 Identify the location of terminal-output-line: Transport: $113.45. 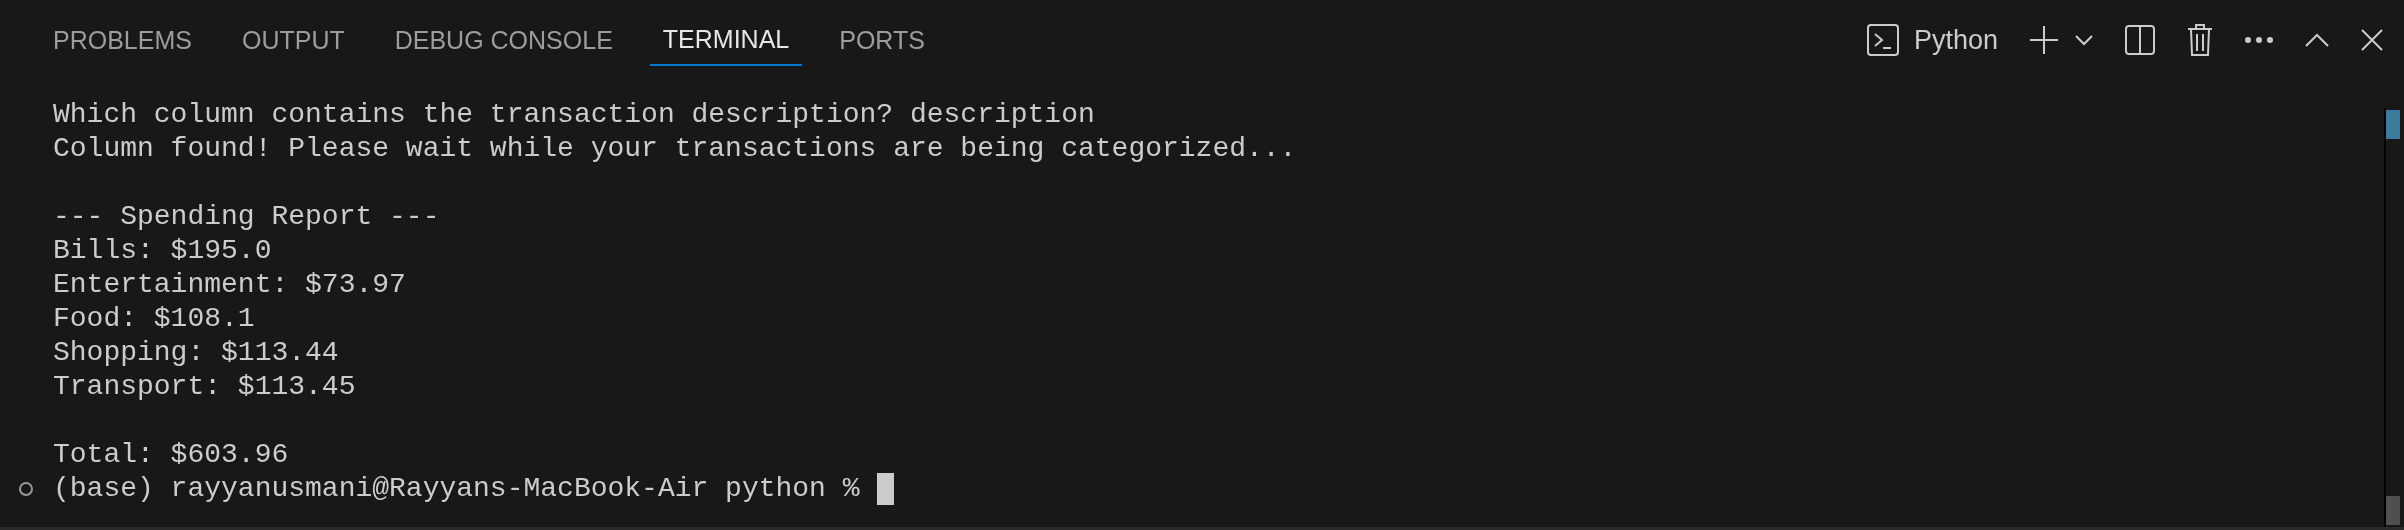
(204, 387).